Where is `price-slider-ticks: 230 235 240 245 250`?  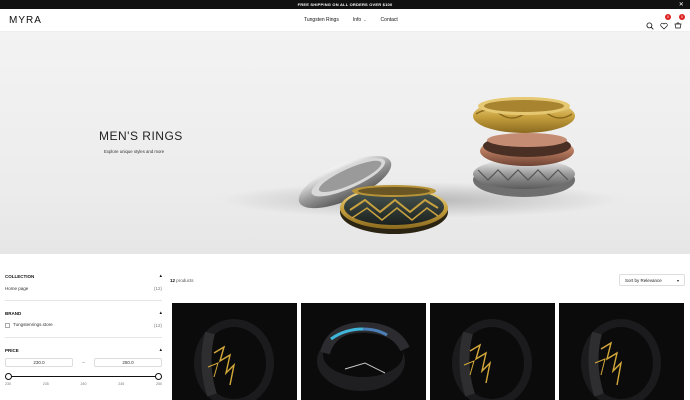
price-slider-ticks: 230 235 240 245 250 is located at coordinates (83, 384).